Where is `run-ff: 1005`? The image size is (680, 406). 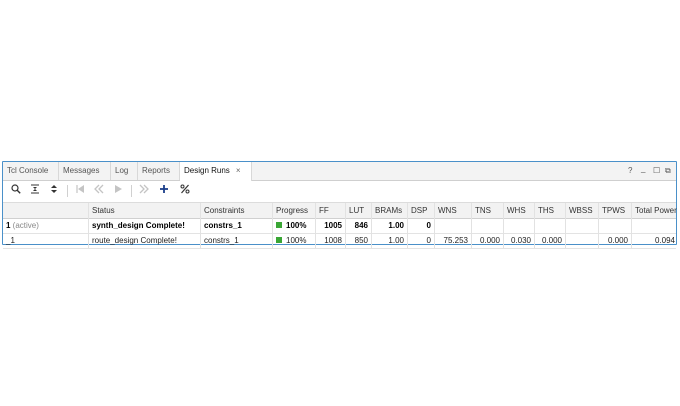 run-ff: 1005 is located at coordinates (331, 225).